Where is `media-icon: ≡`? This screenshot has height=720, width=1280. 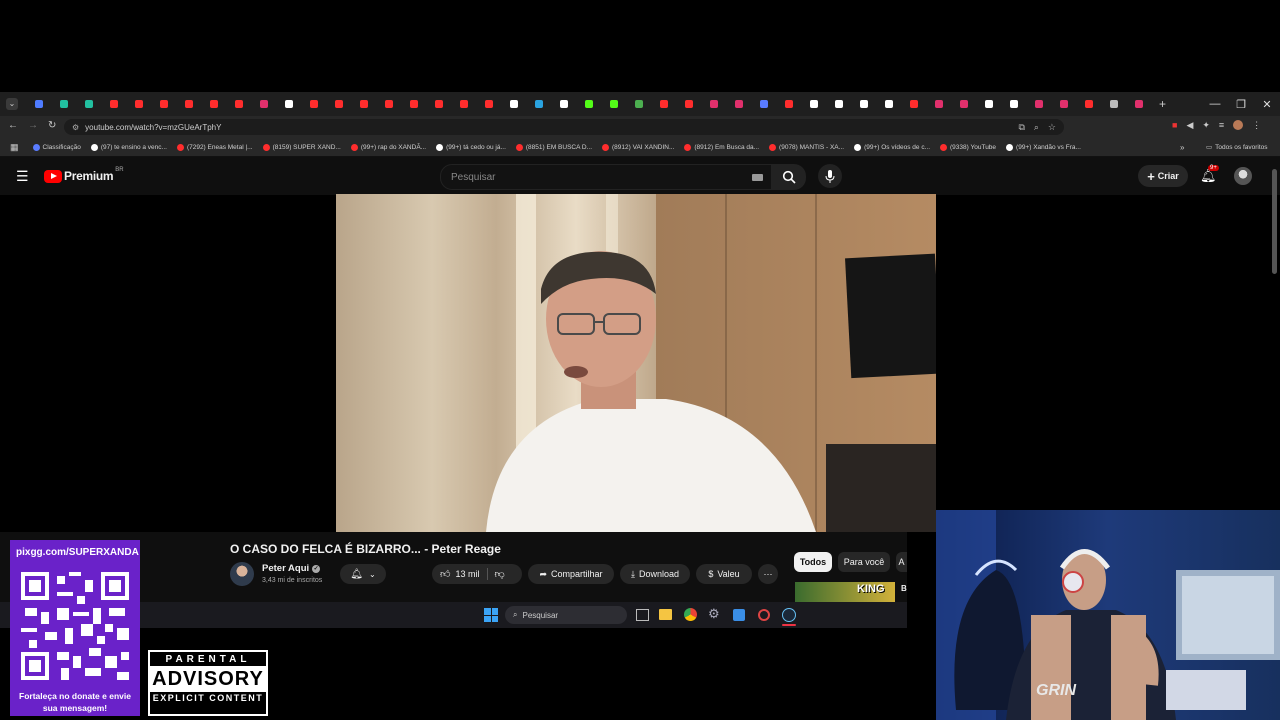 media-icon: ≡ is located at coordinates (1221, 125).